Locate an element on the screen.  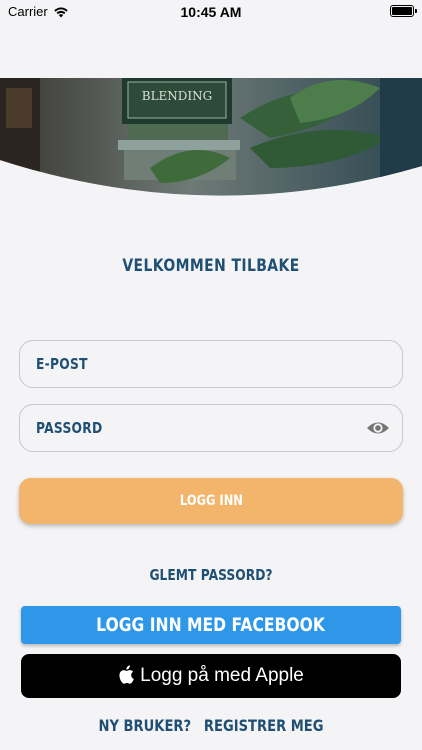
eye-icon is located at coordinates (378, 428).